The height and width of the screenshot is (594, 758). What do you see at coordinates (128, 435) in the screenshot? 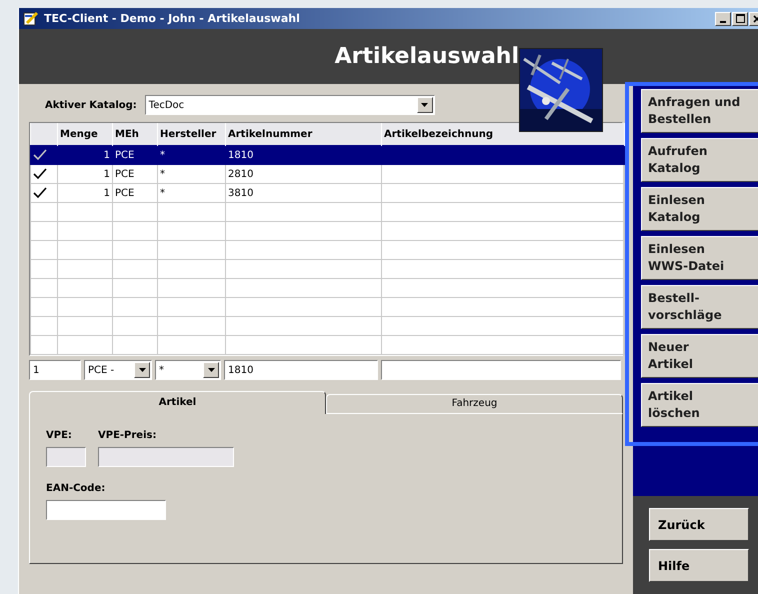
I see `field-label: VPE-Preis:` at bounding box center [128, 435].